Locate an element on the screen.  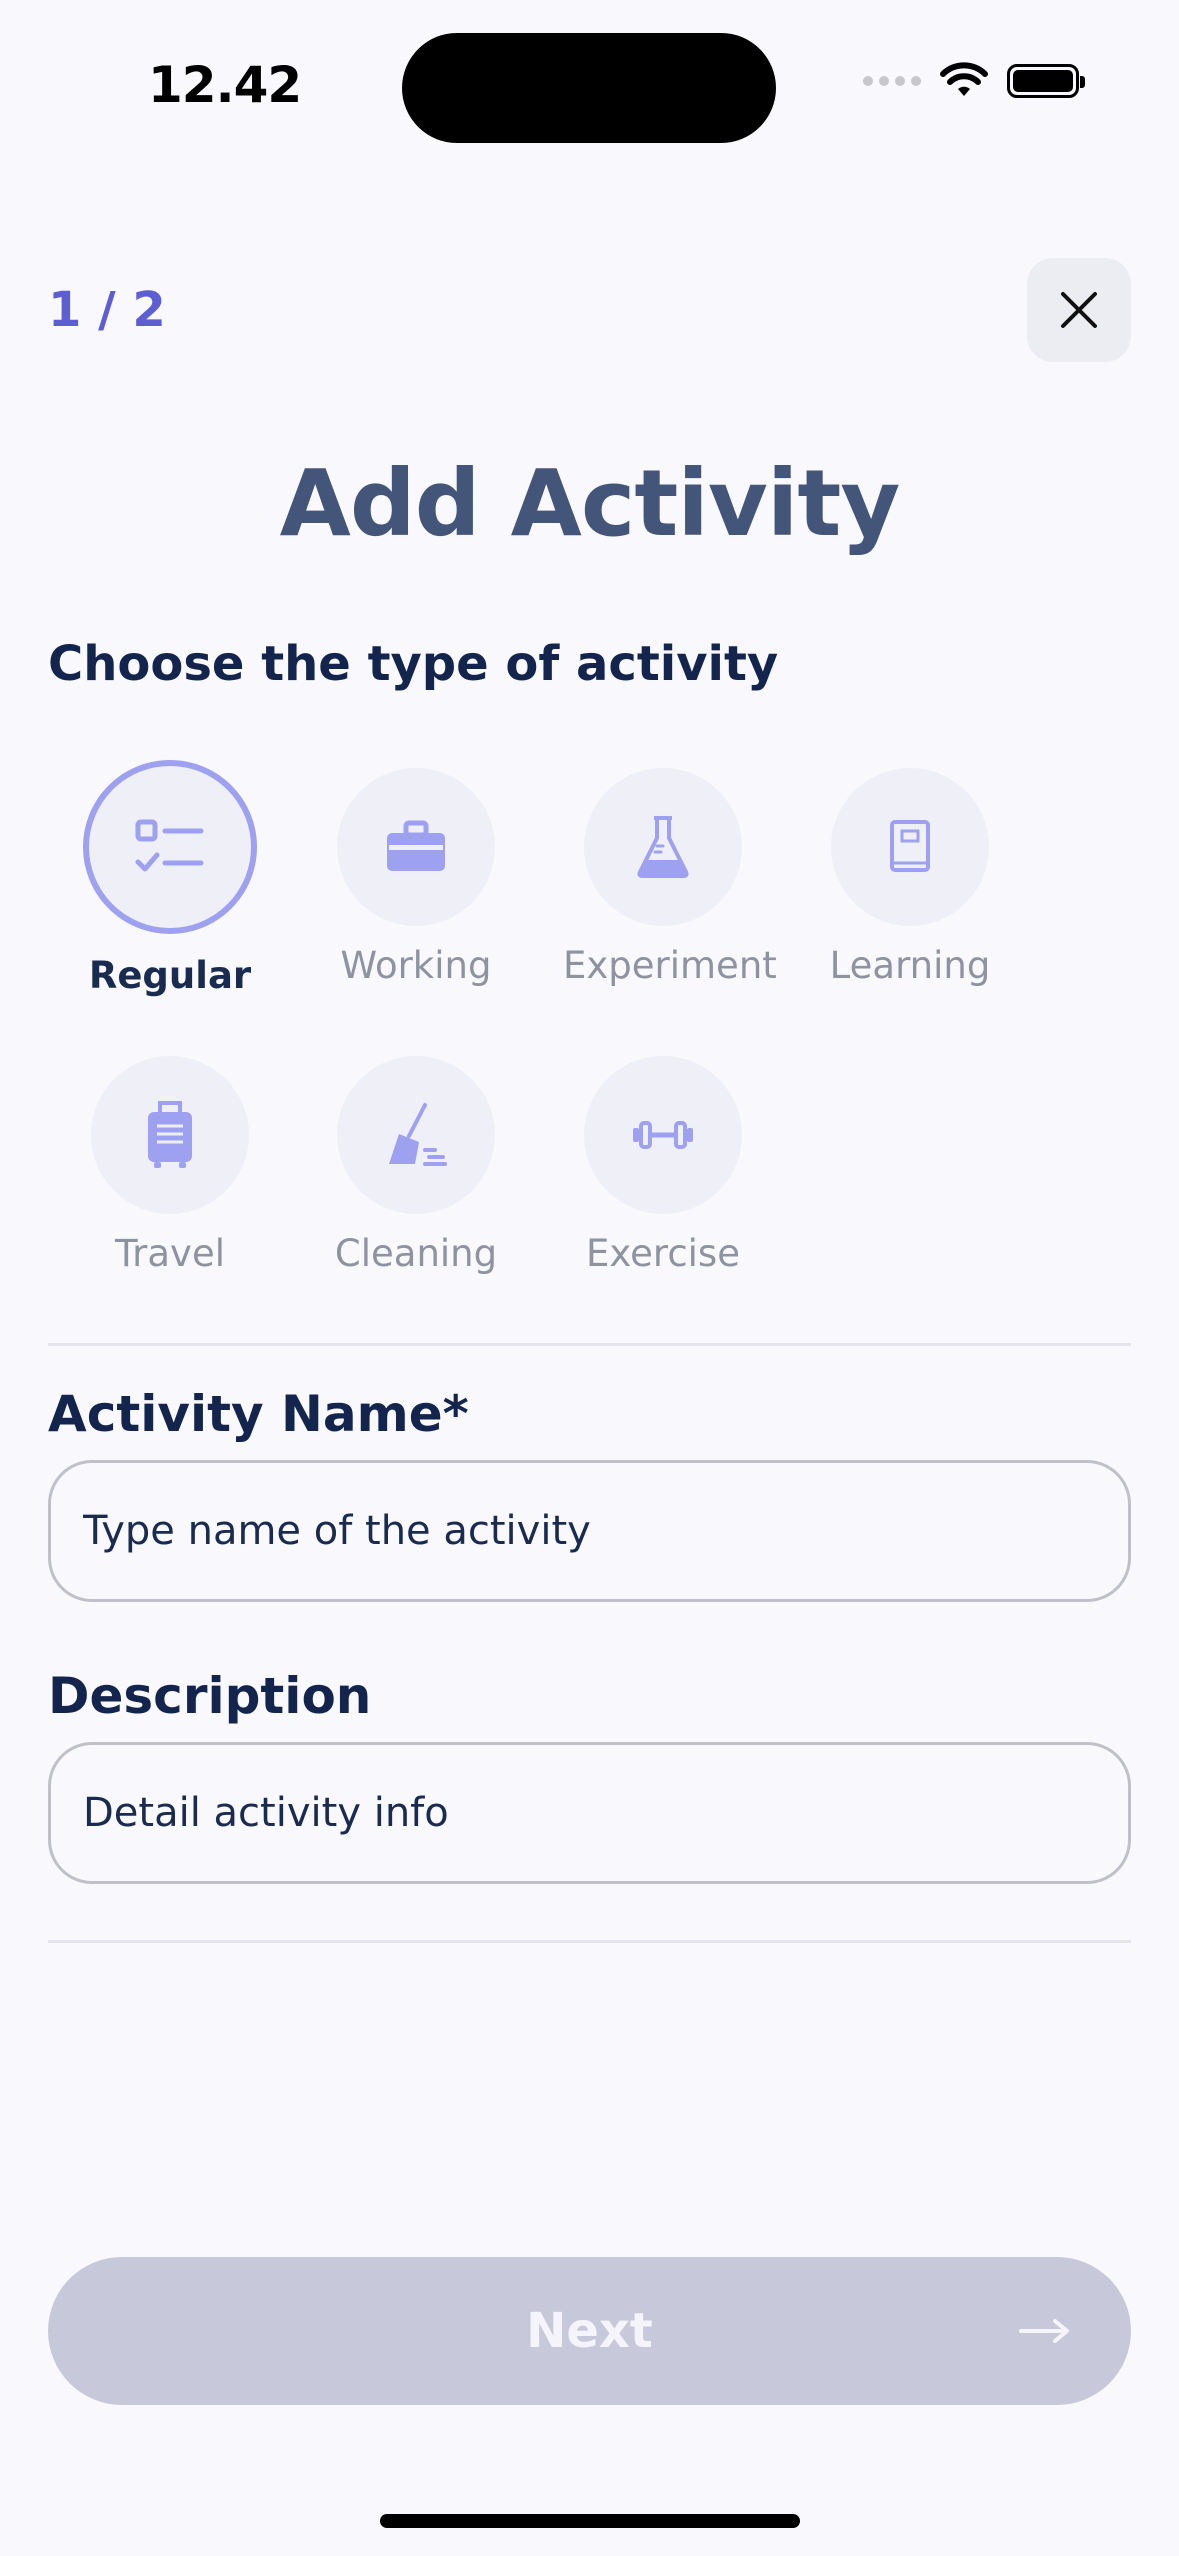
wifi-icon is located at coordinates (964, 79).